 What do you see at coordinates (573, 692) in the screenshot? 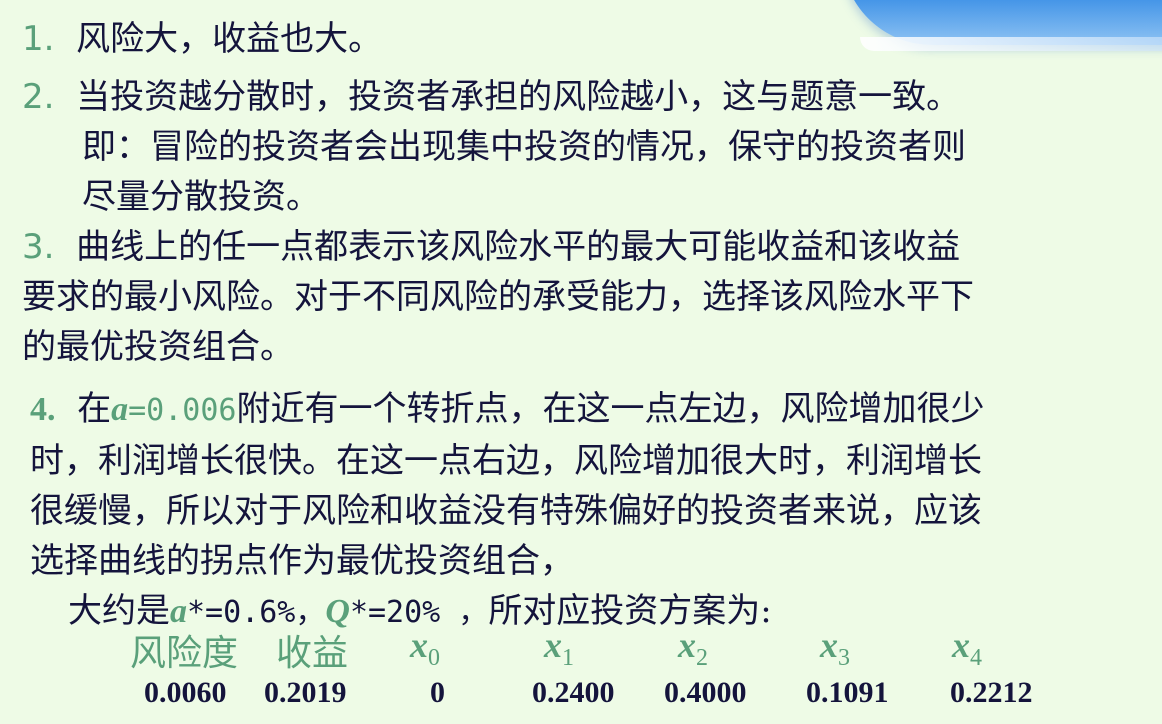
I see `value-x1: 0.2400` at bounding box center [573, 692].